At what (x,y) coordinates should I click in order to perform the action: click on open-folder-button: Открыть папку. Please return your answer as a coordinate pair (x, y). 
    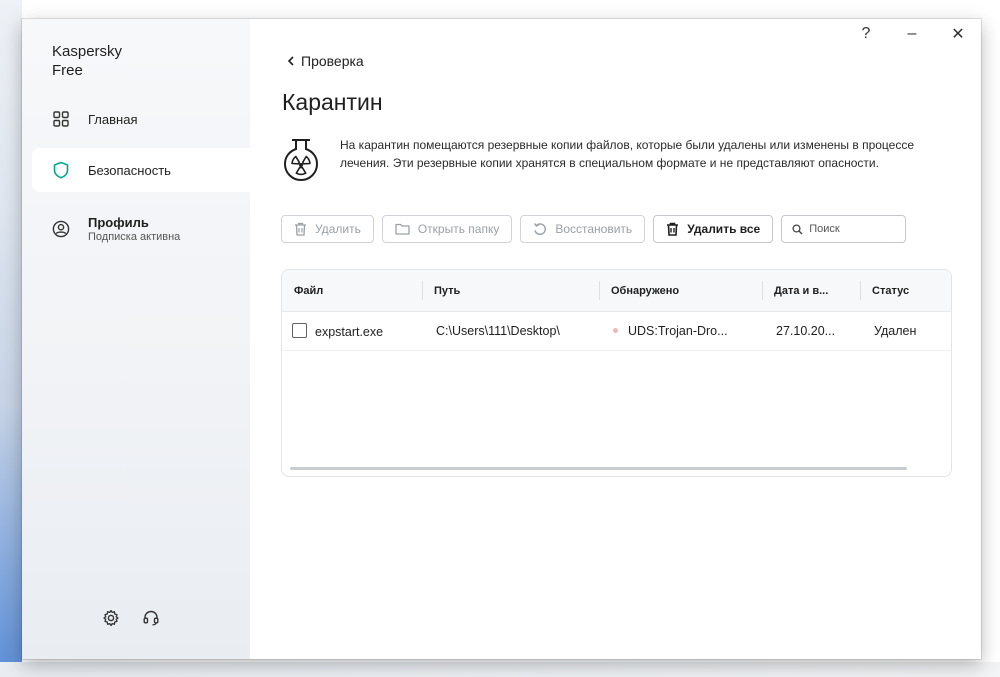
    Looking at the image, I should click on (447, 229).